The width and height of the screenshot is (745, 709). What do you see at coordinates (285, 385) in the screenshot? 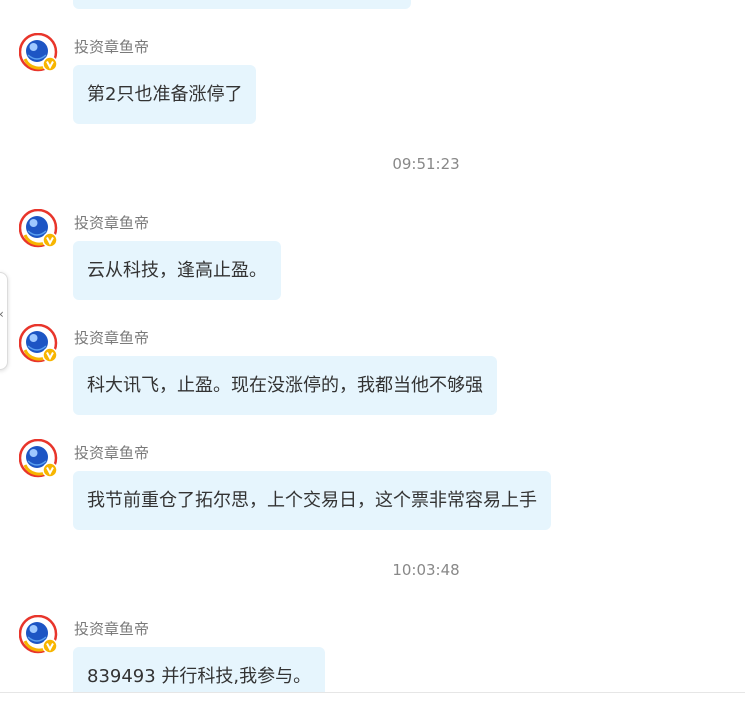
I see `message-bubble: 科大讯飞，止盈。现在没涨停的，我都当他不够强` at bounding box center [285, 385].